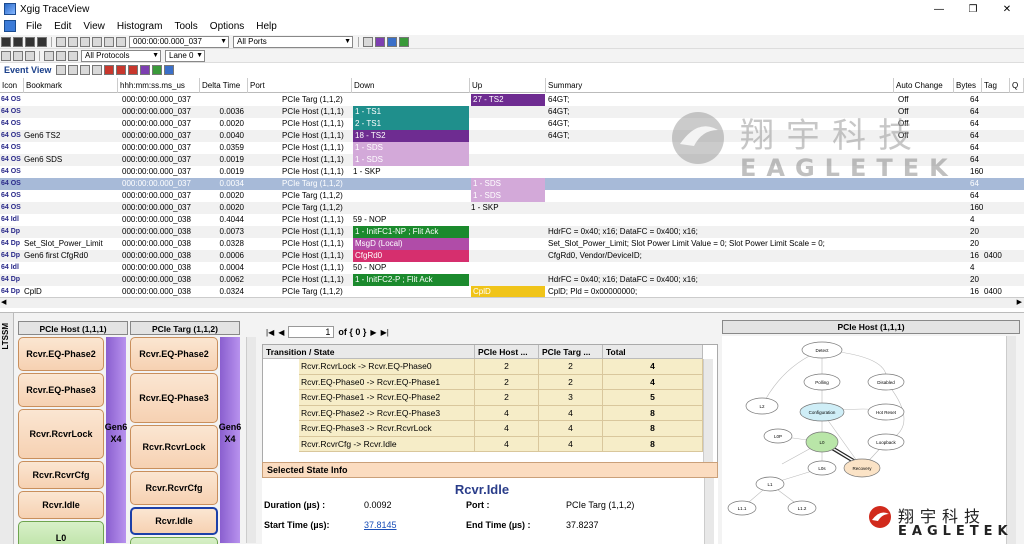 The height and width of the screenshot is (544, 1024). What do you see at coordinates (1011, 440) in the screenshot?
I see `diagram-vscroll` at bounding box center [1011, 440].